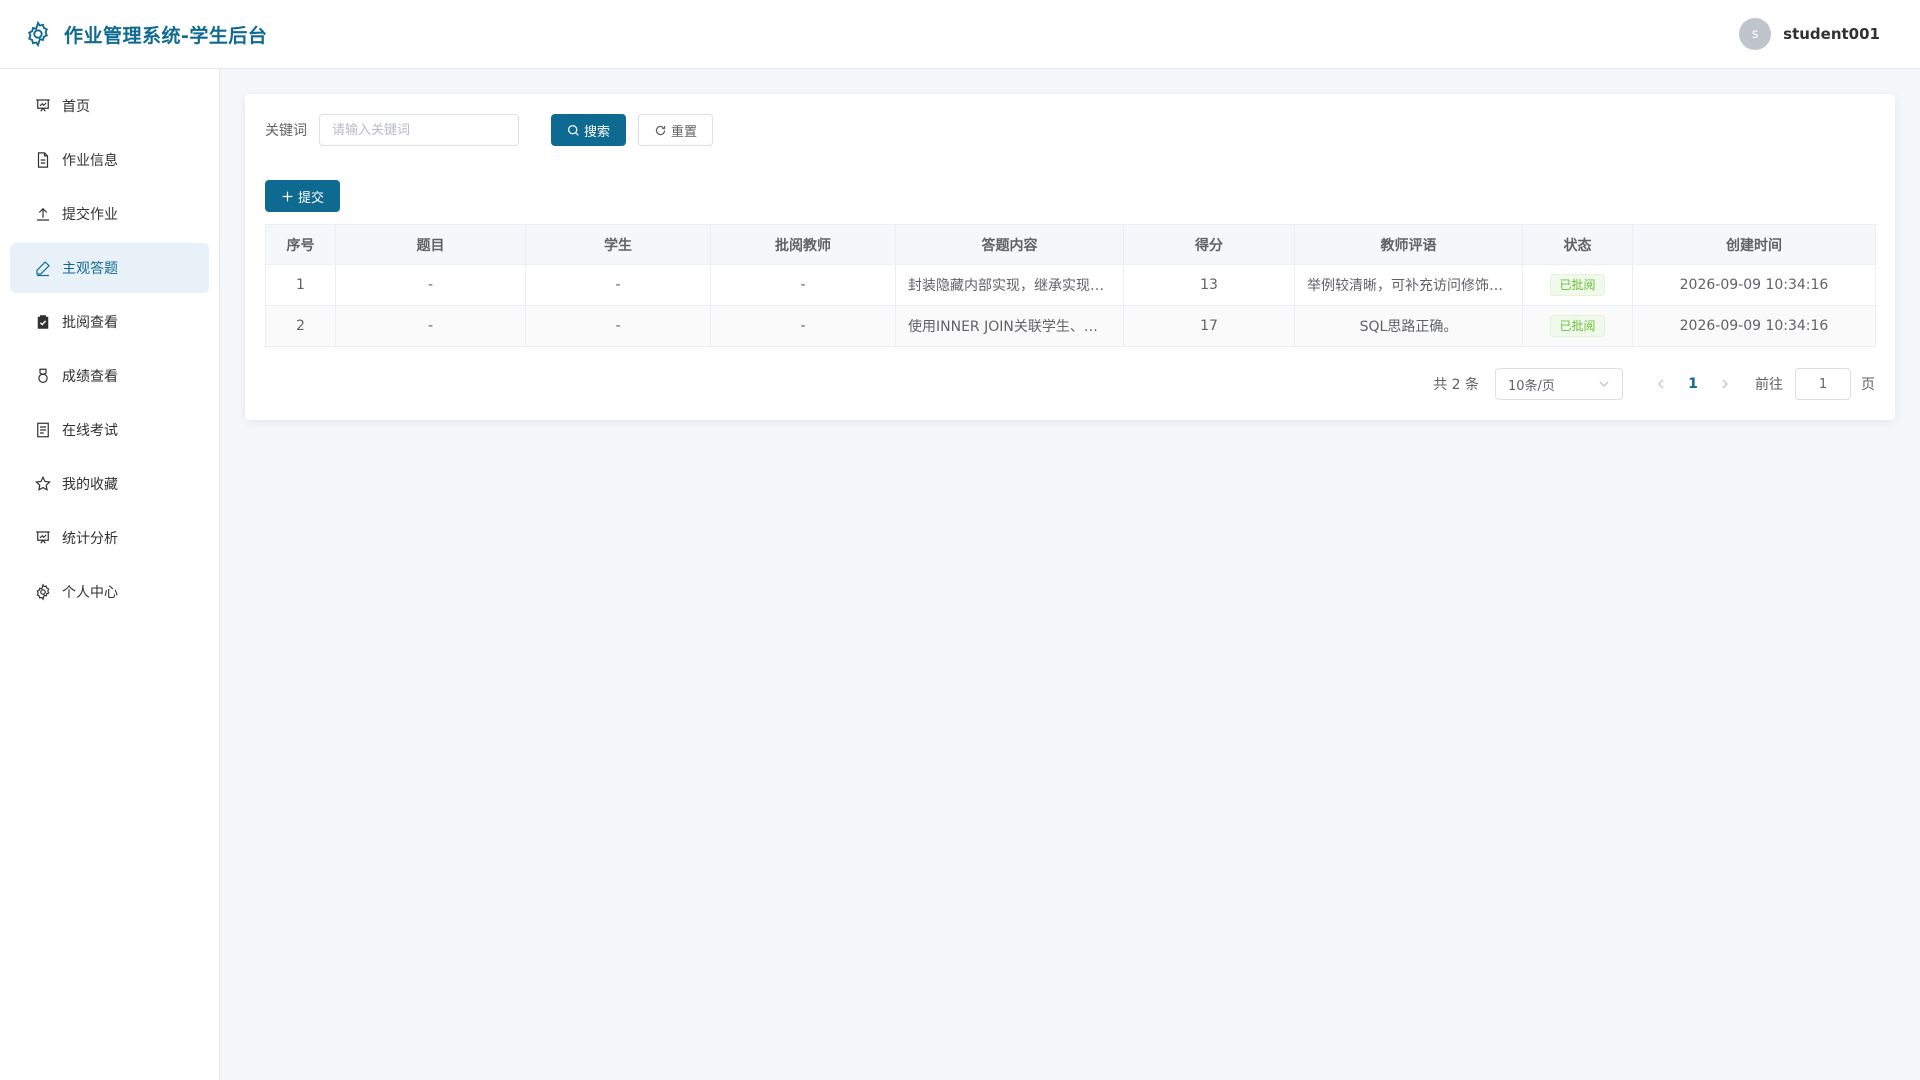 The image size is (1920, 1080). I want to click on sidebar-item-label: 作业信息, so click(90, 161).